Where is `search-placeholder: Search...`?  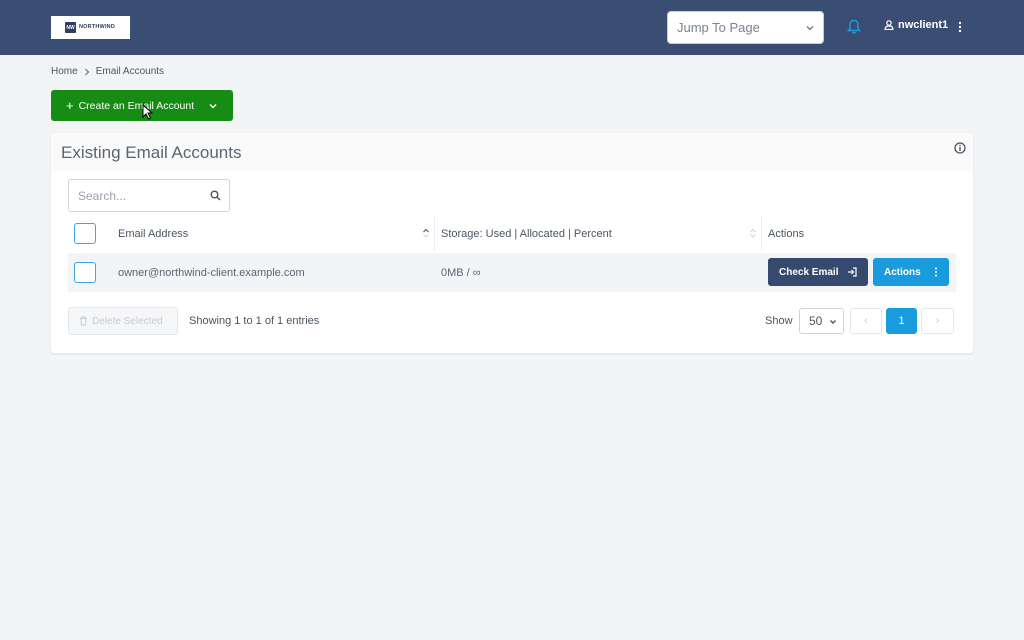
search-placeholder: Search... is located at coordinates (102, 195).